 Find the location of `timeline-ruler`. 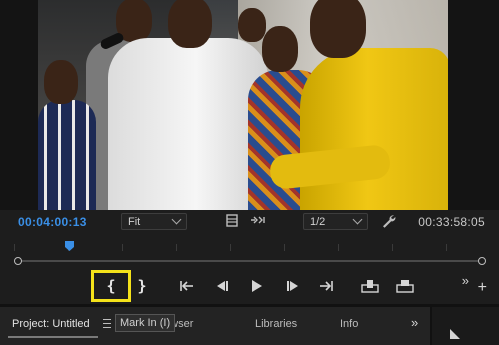

timeline-ruler is located at coordinates (249, 253).